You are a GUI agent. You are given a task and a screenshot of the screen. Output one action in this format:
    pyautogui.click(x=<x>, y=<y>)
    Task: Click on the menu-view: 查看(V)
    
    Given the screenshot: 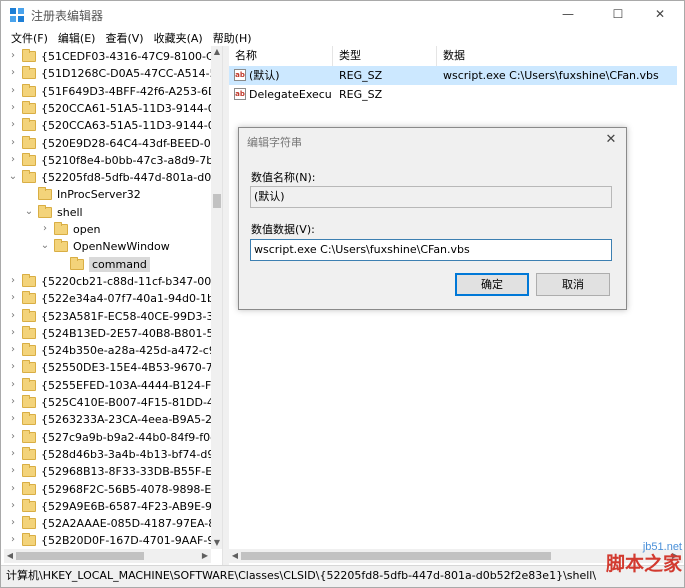 What is the action you would take?
    pyautogui.click(x=124, y=37)
    